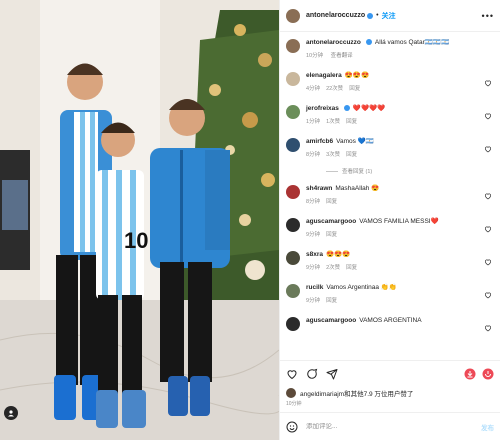 This screenshot has height=440, width=500. I want to click on post-comment-button: 发布, so click(487, 427).